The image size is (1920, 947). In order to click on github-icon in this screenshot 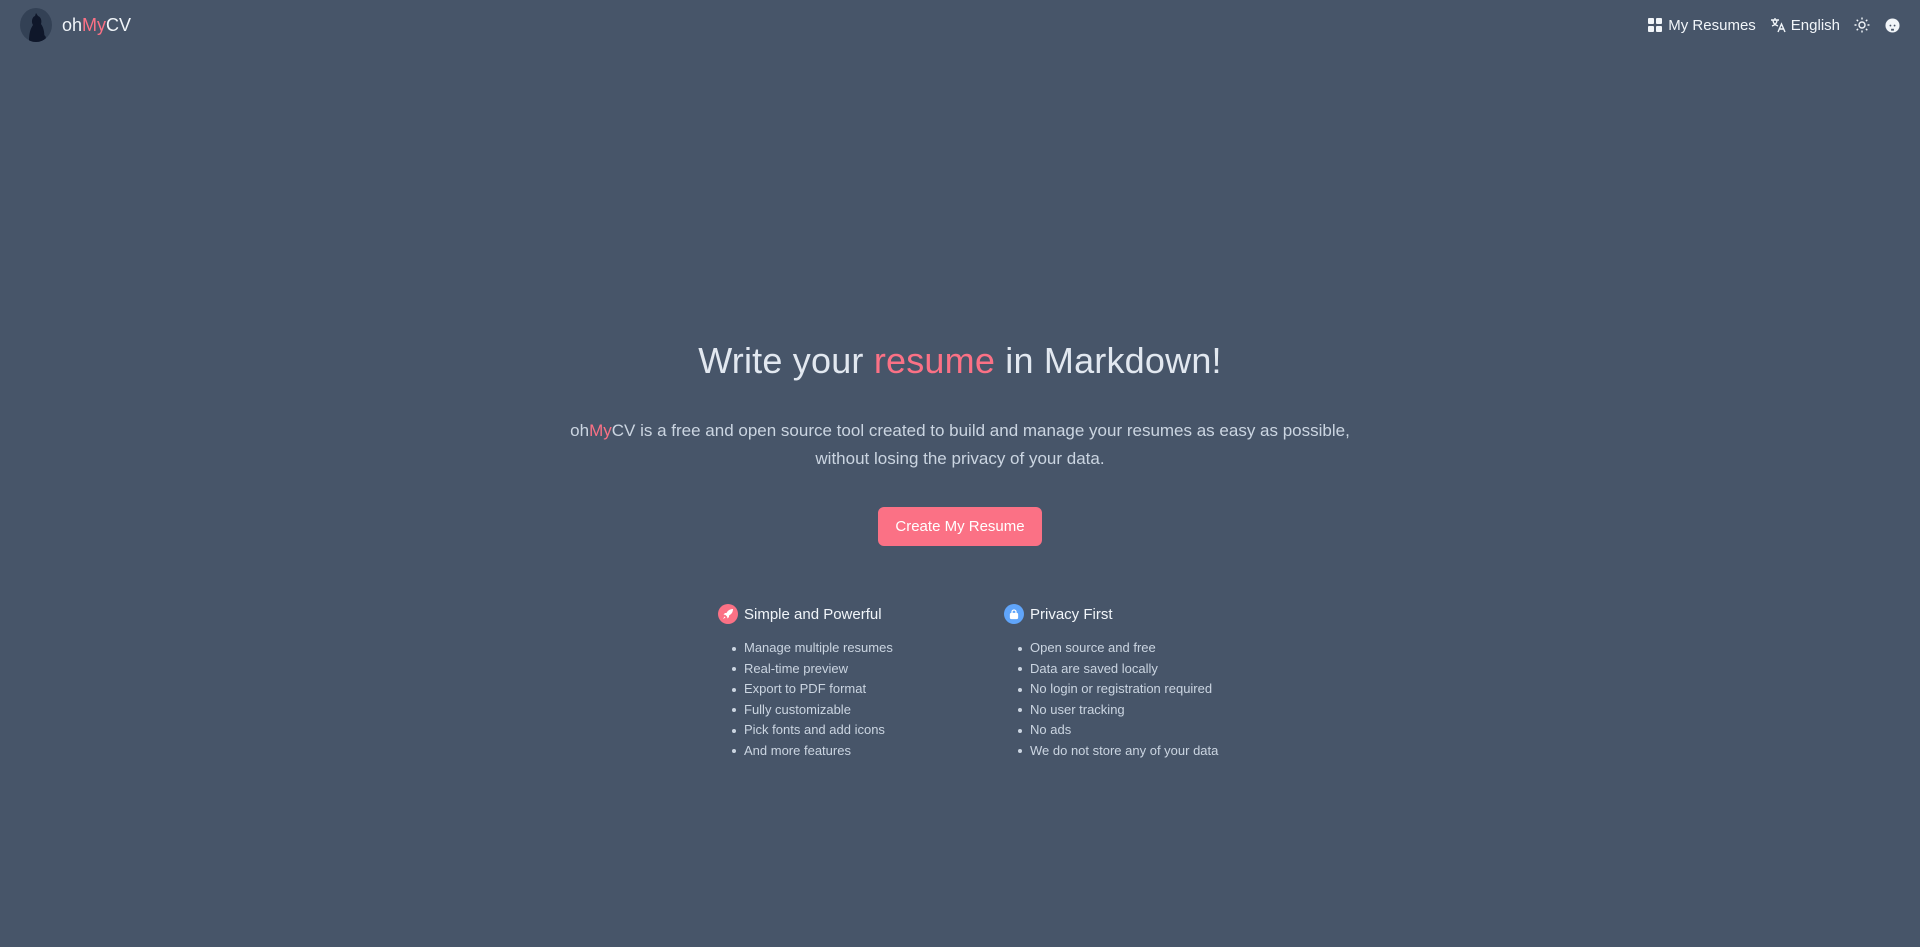, I will do `click(1892, 25)`.